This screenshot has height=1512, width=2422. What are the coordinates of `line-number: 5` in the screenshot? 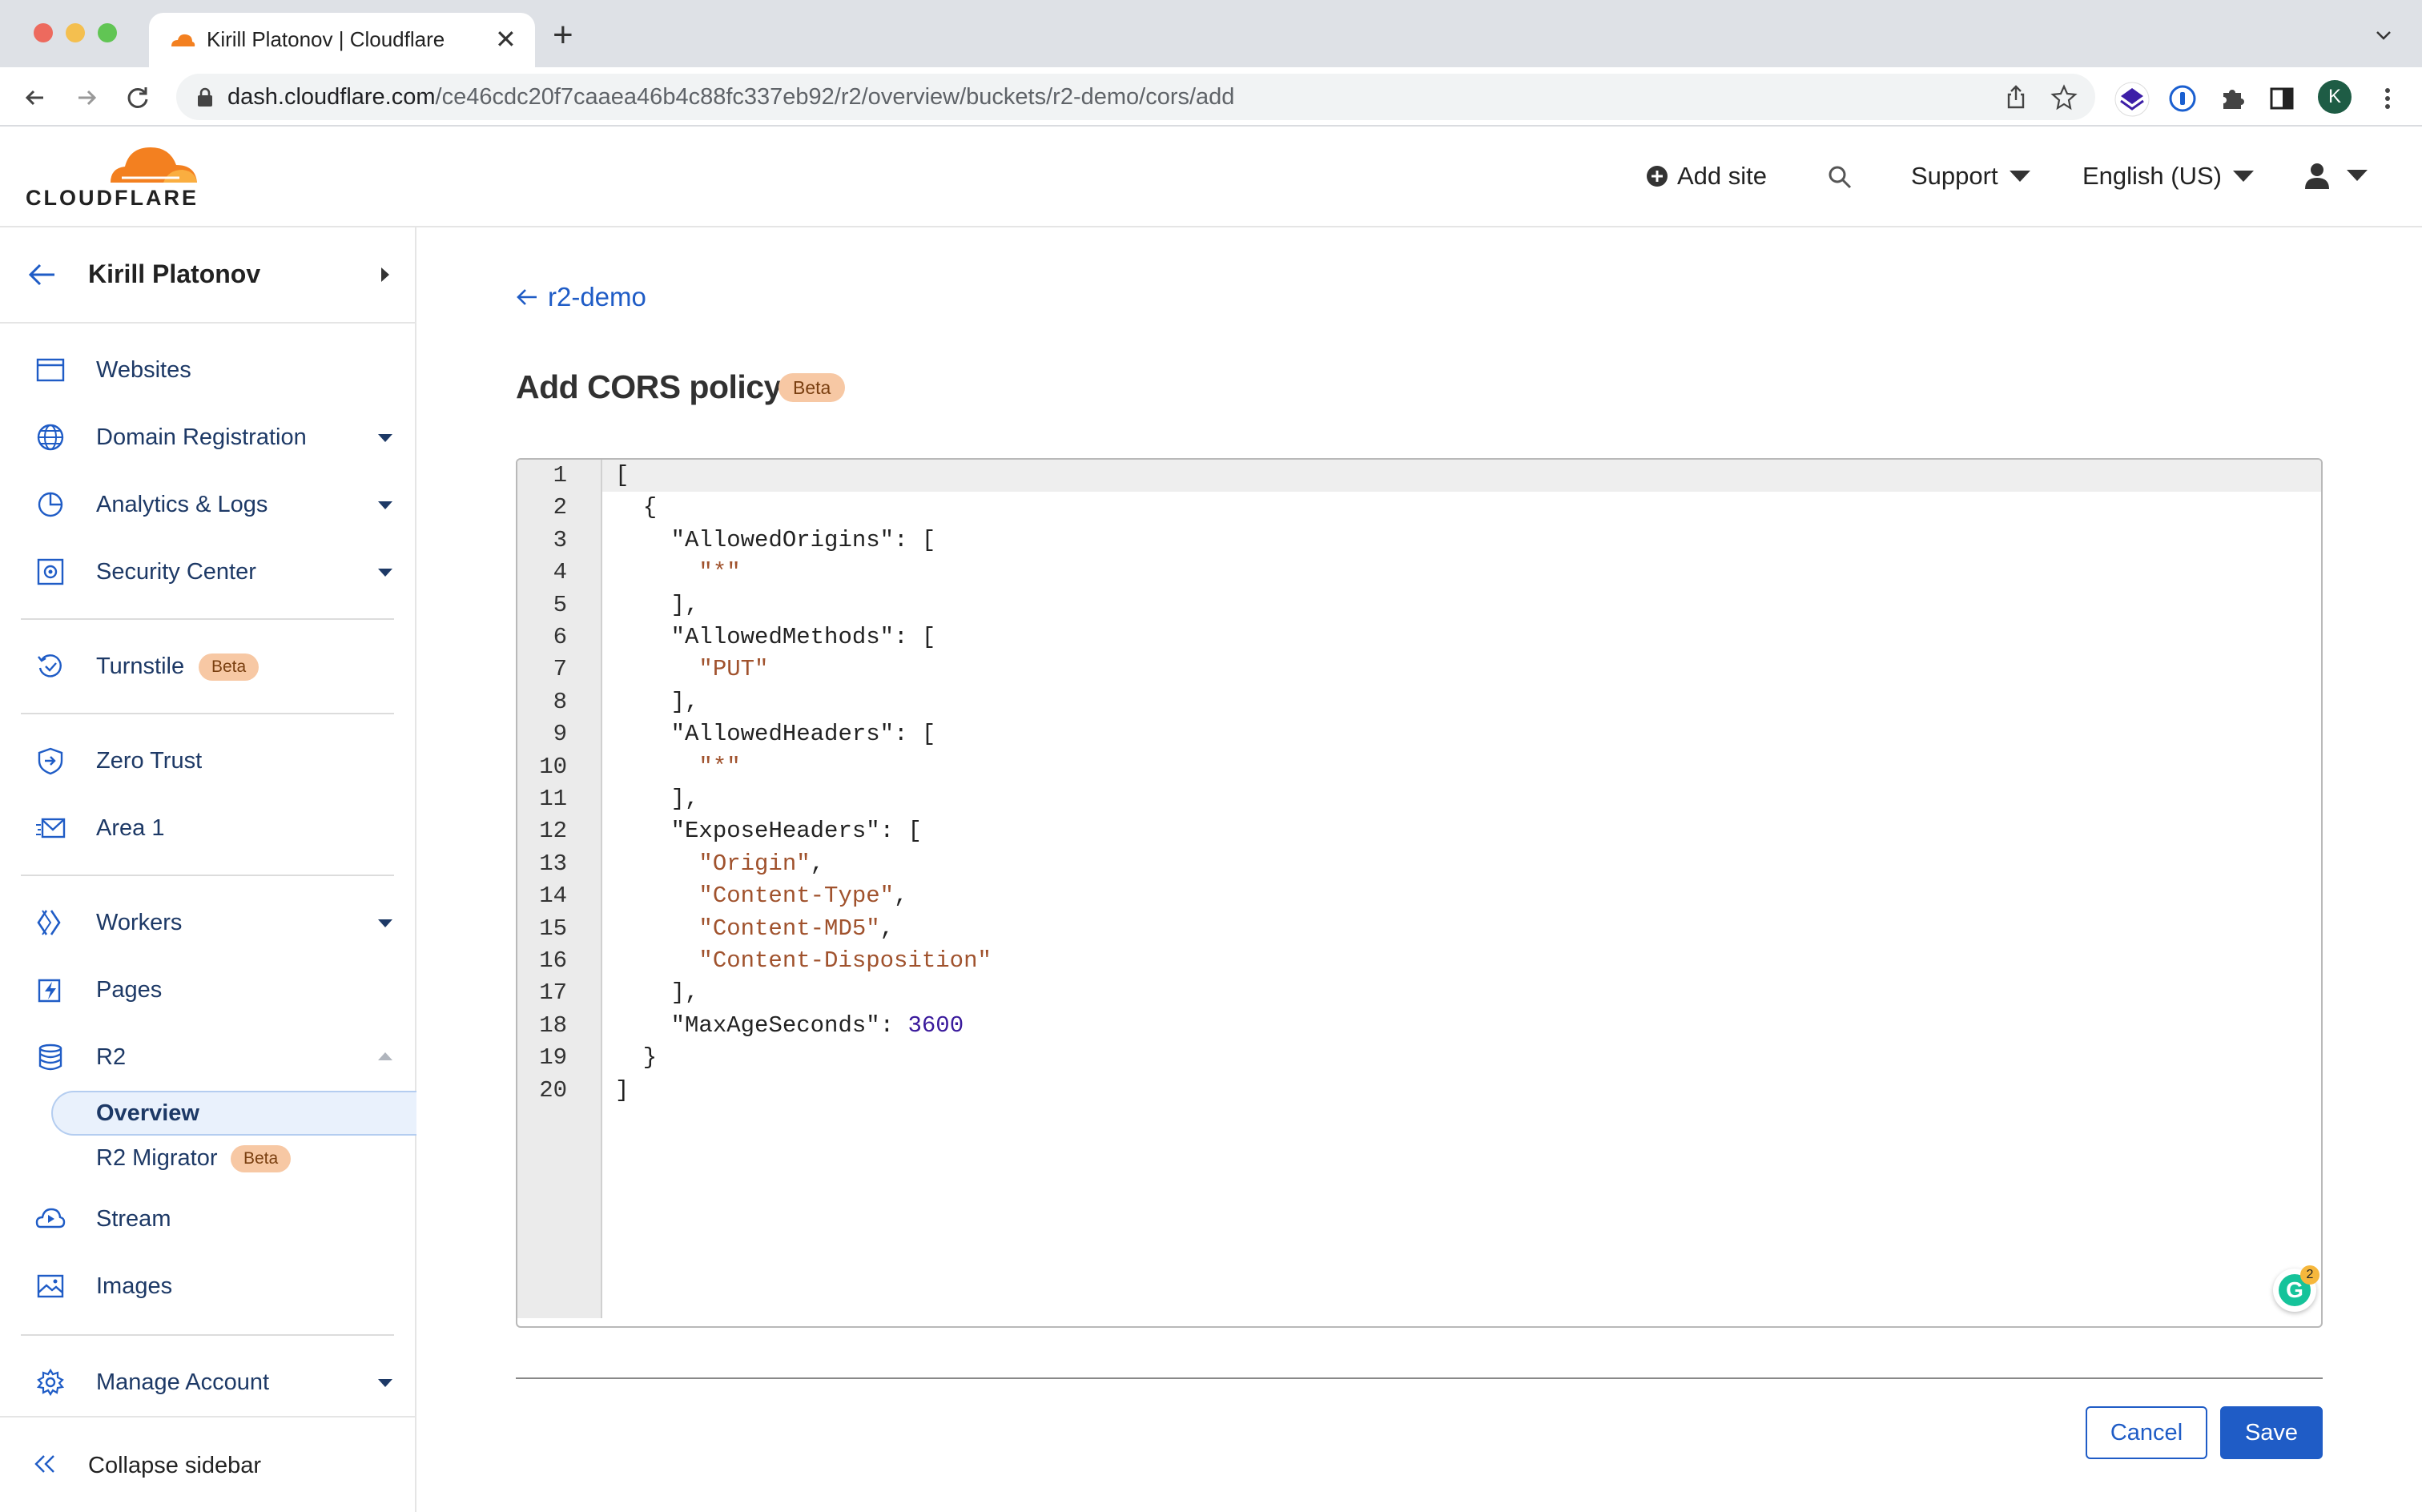 It's located at (560, 605).